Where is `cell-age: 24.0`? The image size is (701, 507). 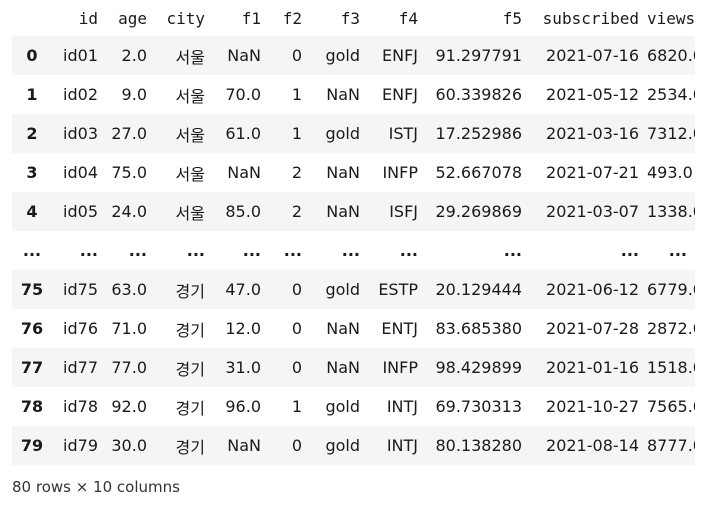
cell-age: 24.0 is located at coordinates (129, 211).